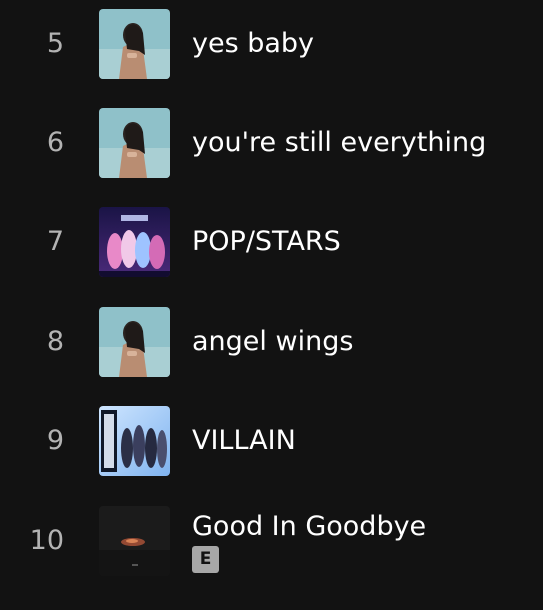 Image resolution: width=543 pixels, height=610 pixels. I want to click on track-row: 6 you're still everything, so click(271, 143).